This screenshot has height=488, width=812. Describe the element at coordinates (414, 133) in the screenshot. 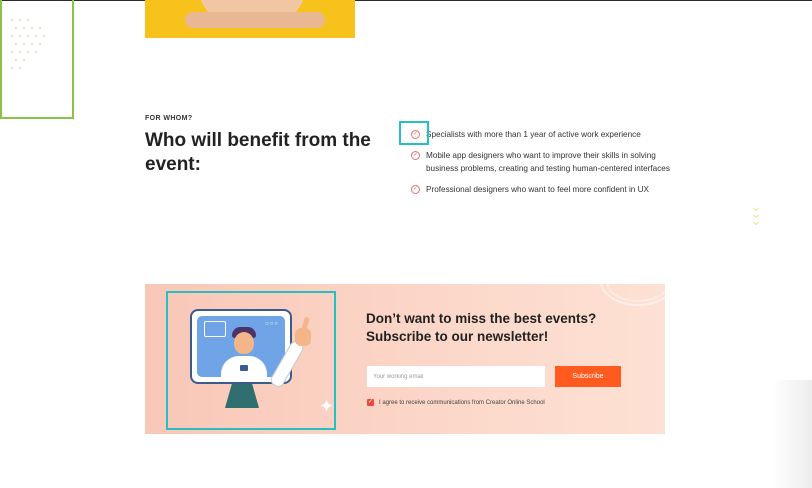

I see `selection-highlight` at that location.